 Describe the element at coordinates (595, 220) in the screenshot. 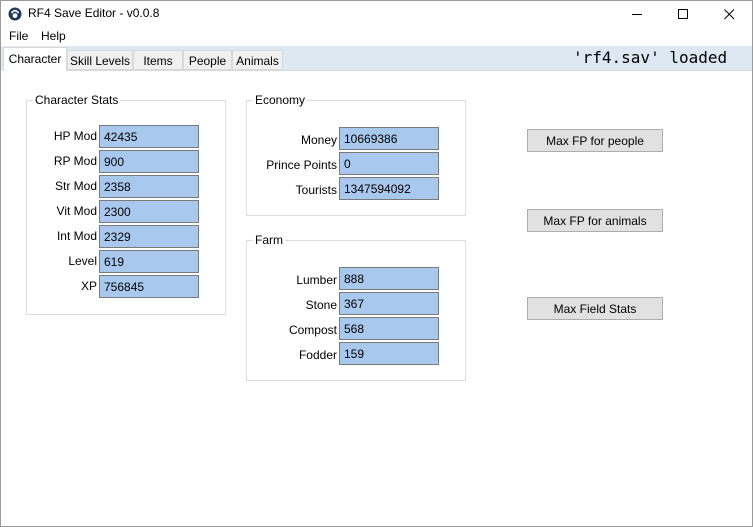

I see `max-fp-animals-button: Max FP for animals` at that location.